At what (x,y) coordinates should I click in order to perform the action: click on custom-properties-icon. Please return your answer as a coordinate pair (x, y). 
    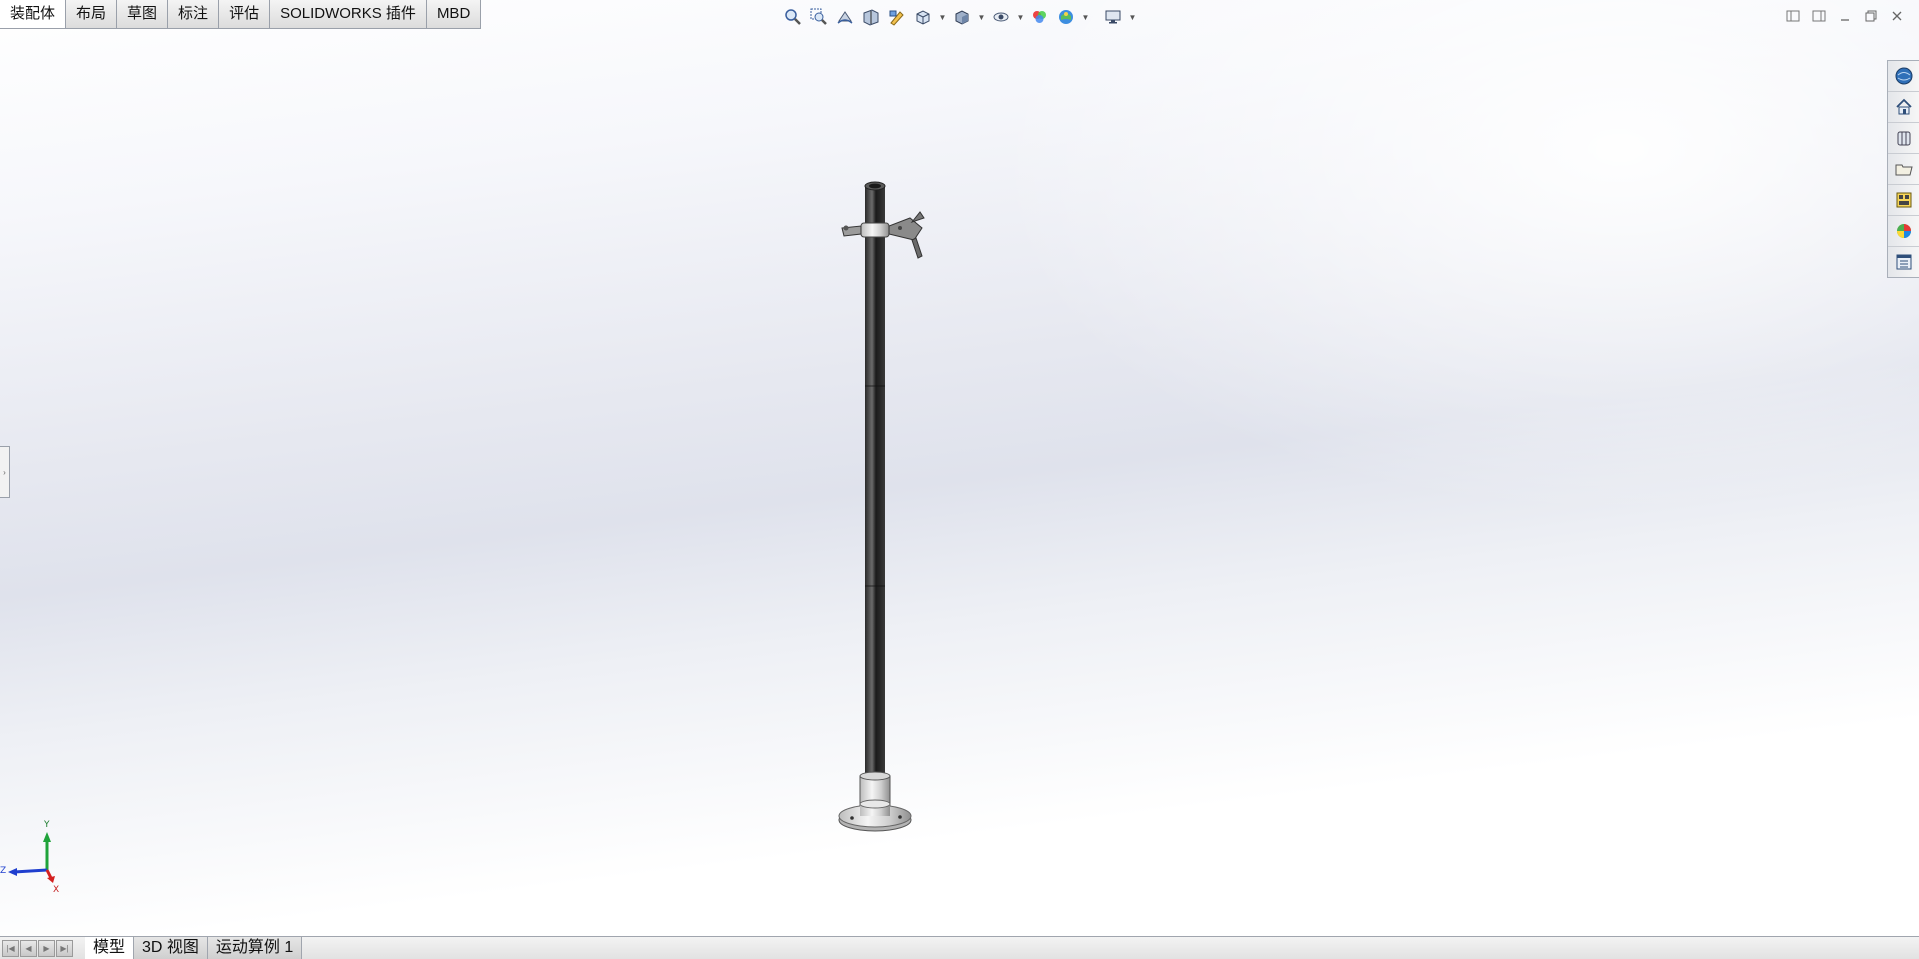
    Looking at the image, I should click on (1903, 262).